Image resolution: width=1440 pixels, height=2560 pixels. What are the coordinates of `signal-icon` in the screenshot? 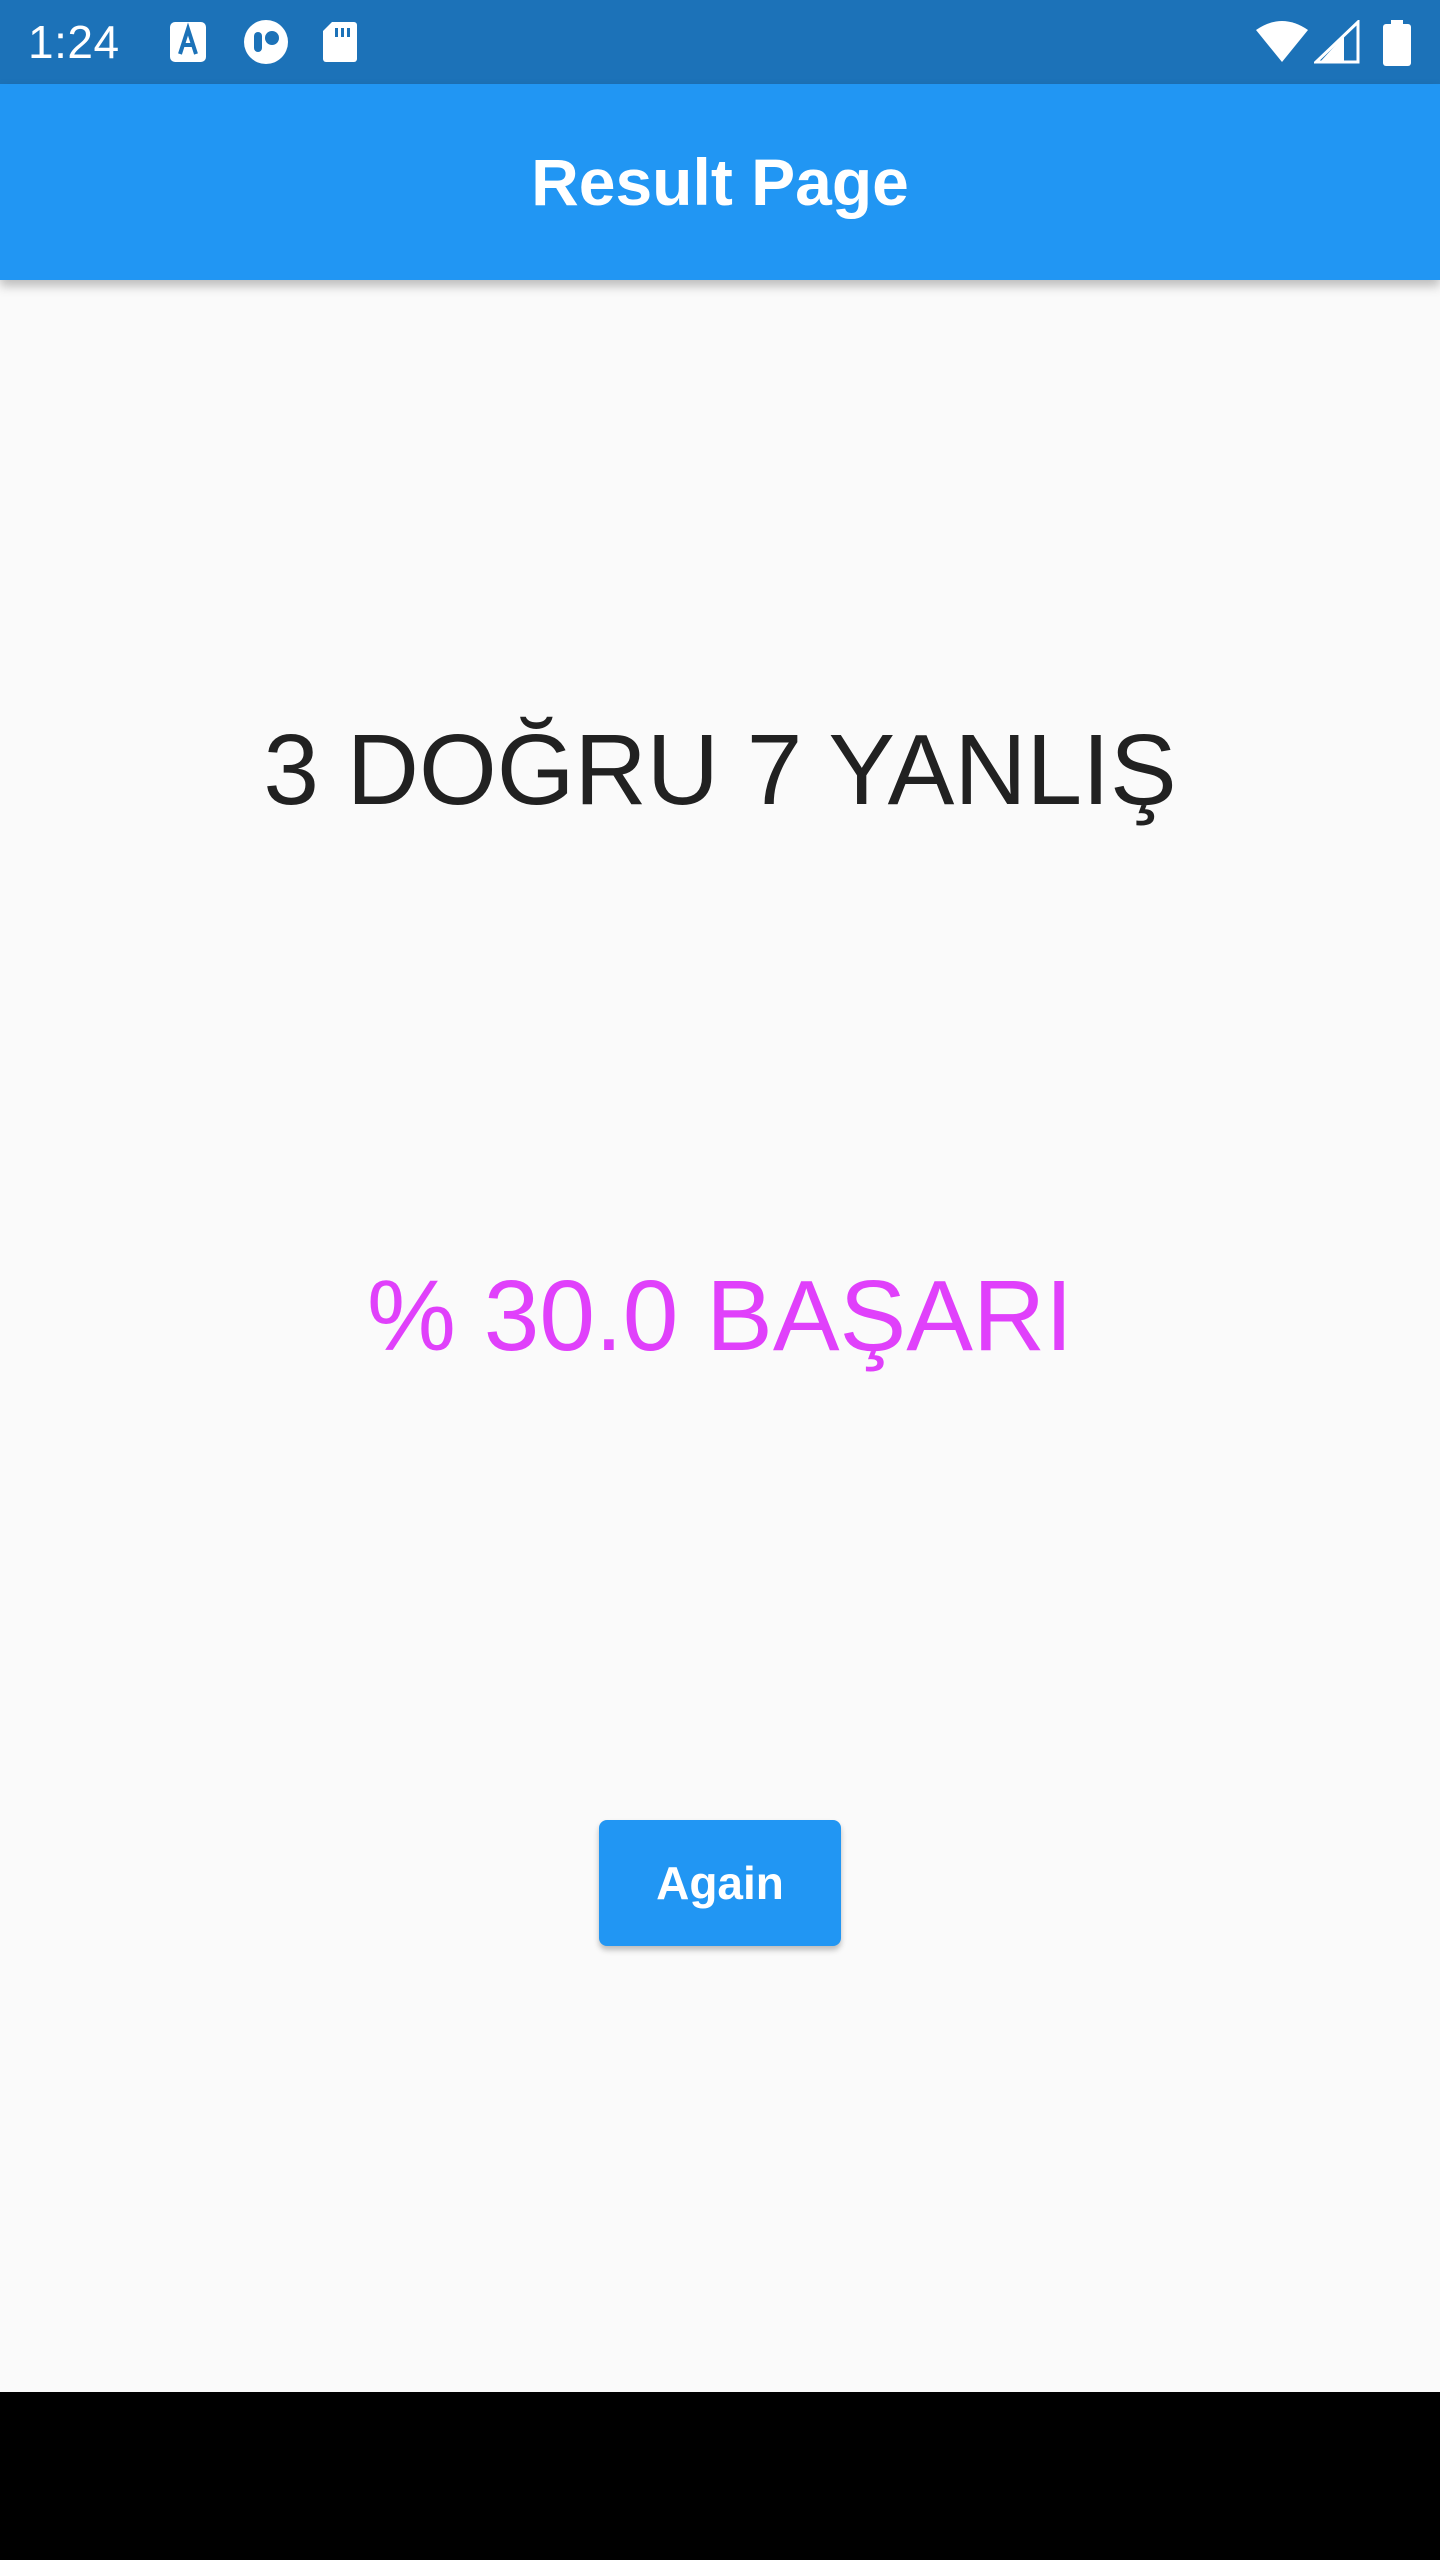 It's located at (1337, 42).